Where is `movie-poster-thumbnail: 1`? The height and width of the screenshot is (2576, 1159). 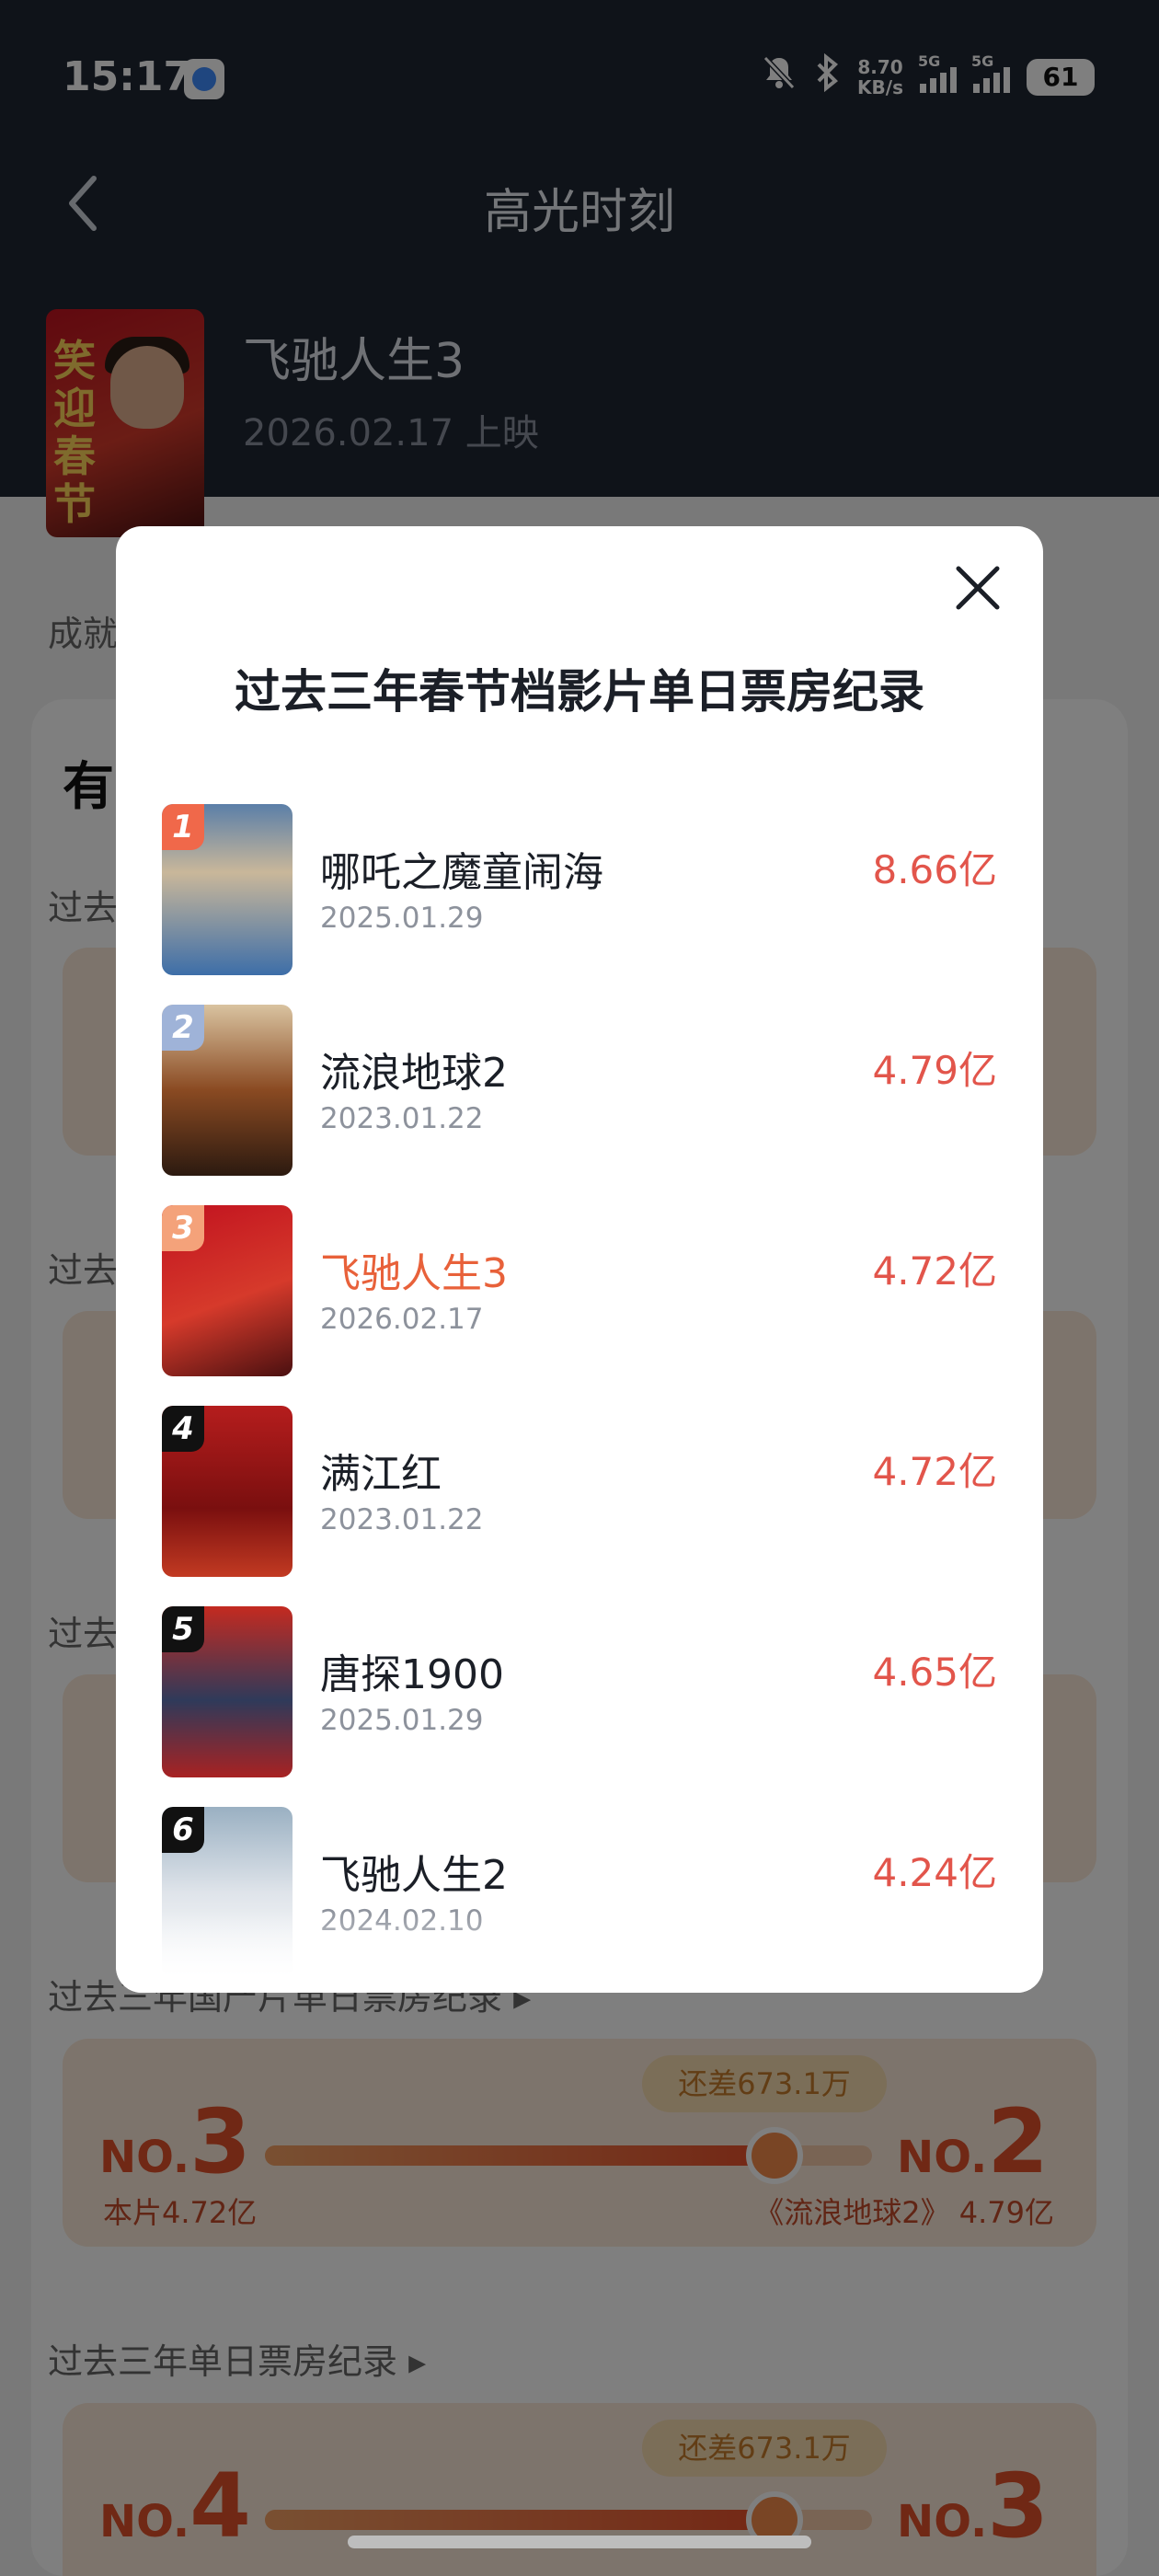 movie-poster-thumbnail: 1 is located at coordinates (227, 889).